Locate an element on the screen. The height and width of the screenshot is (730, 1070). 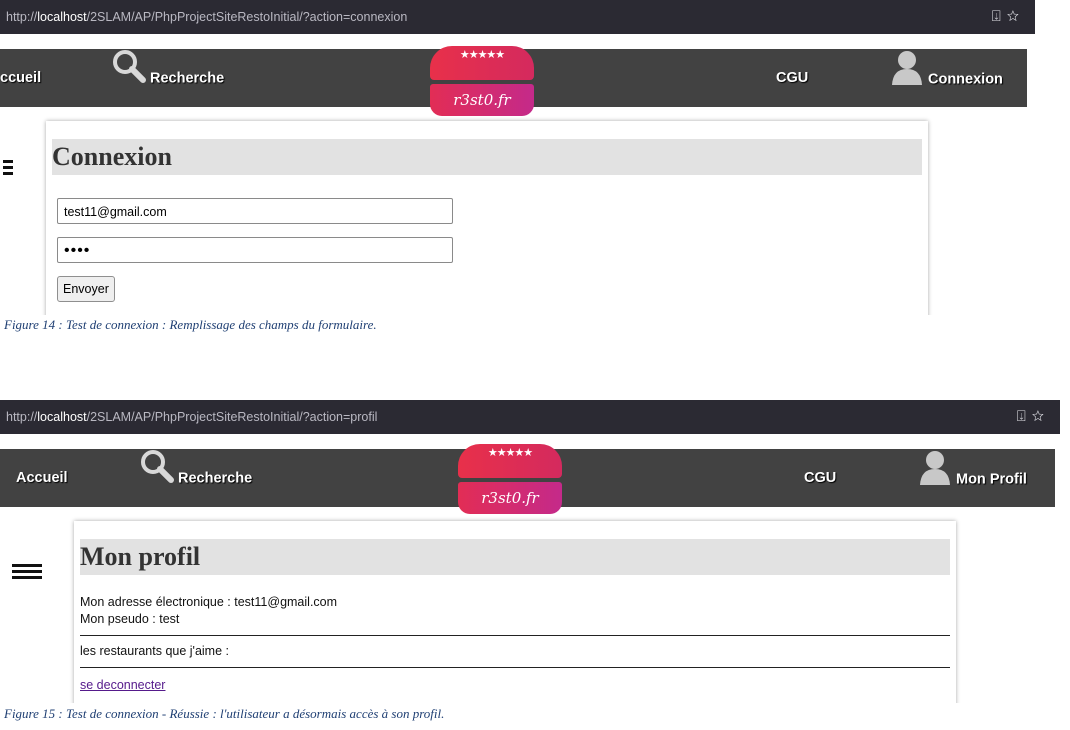
nav-connexion: Connexion is located at coordinates (946, 78).